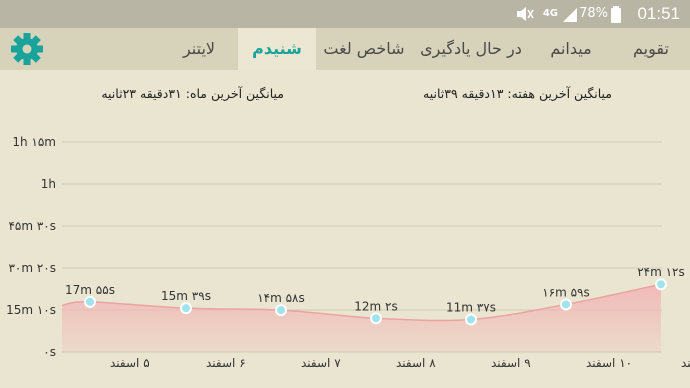 This screenshot has width=690, height=388. What do you see at coordinates (186, 296) in the screenshot?
I see `data-label: 15m ۳۹s` at bounding box center [186, 296].